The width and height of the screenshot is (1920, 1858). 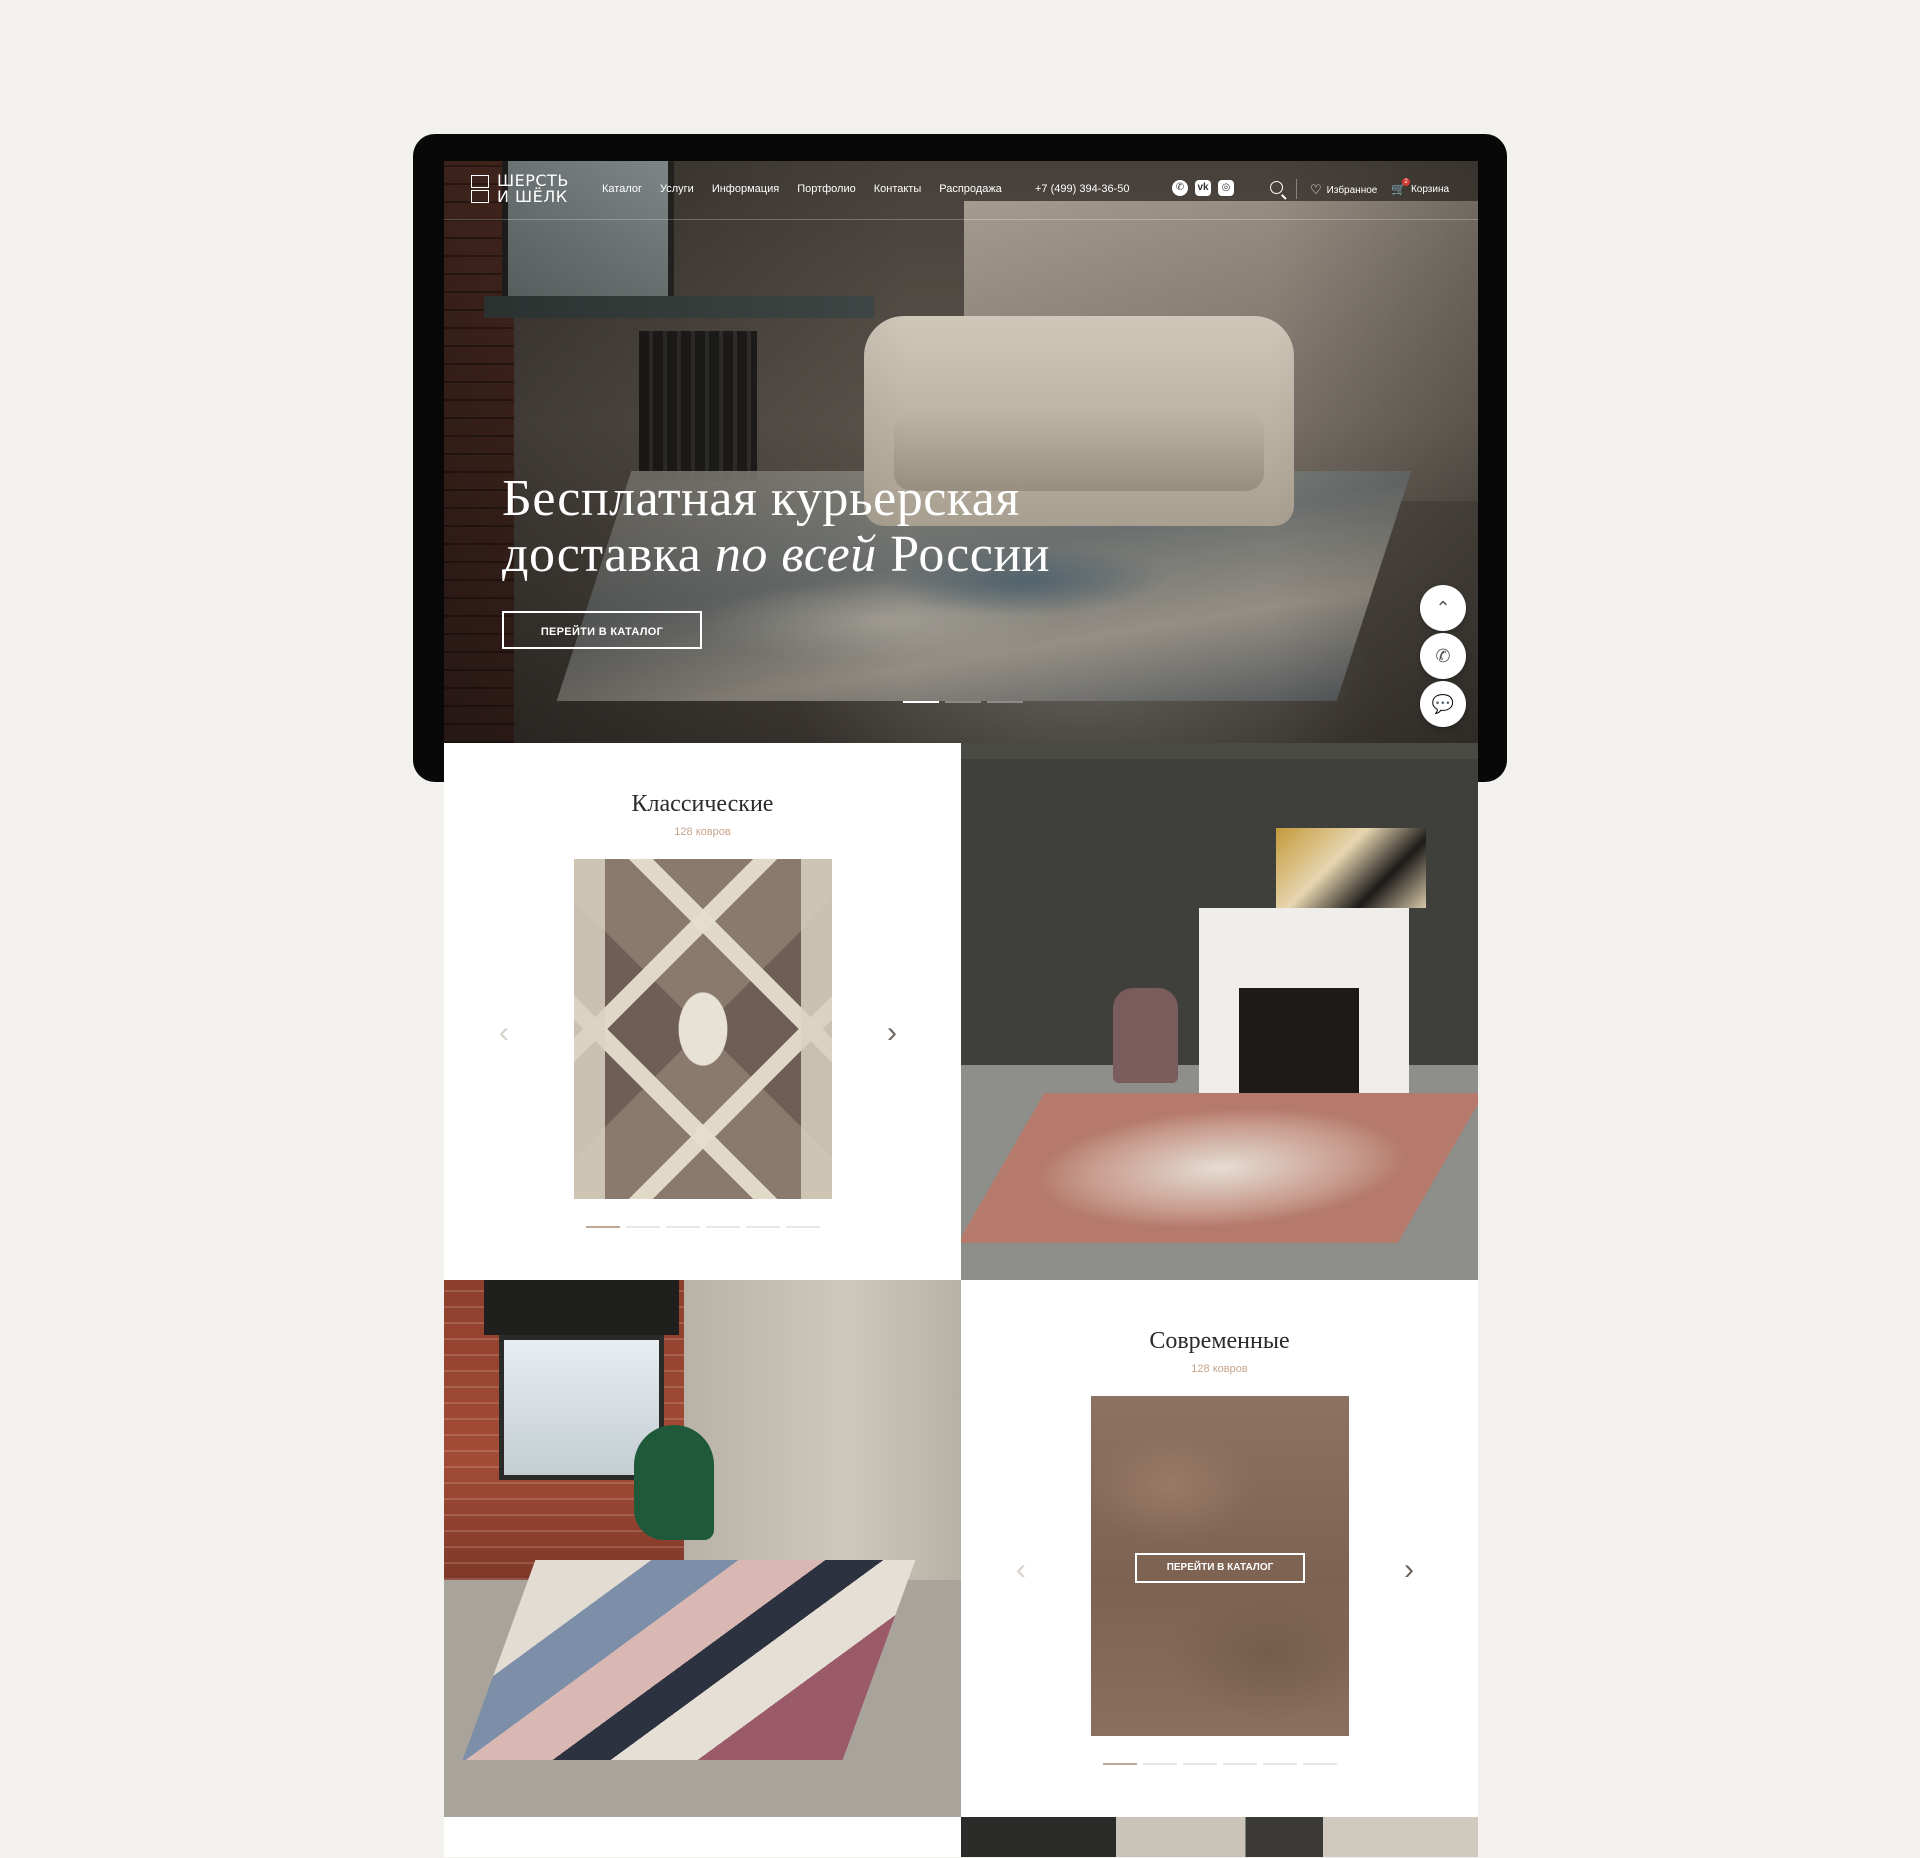 I want to click on favorites-label: Избранное, so click(x=1352, y=190).